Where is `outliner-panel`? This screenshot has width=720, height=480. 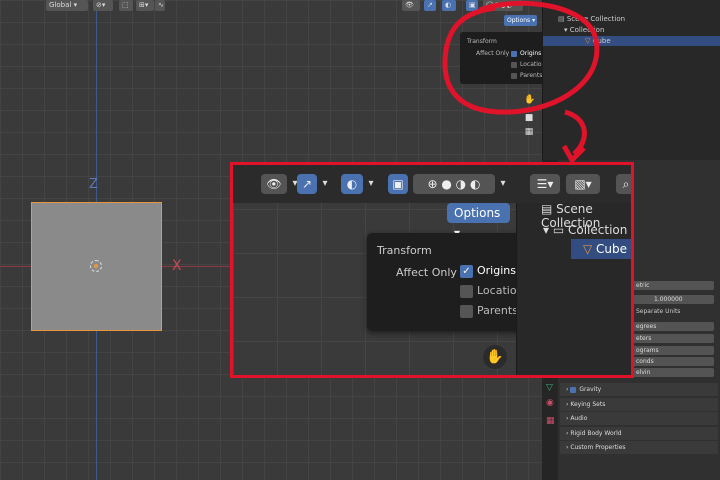
outliner-panel is located at coordinates (631, 80).